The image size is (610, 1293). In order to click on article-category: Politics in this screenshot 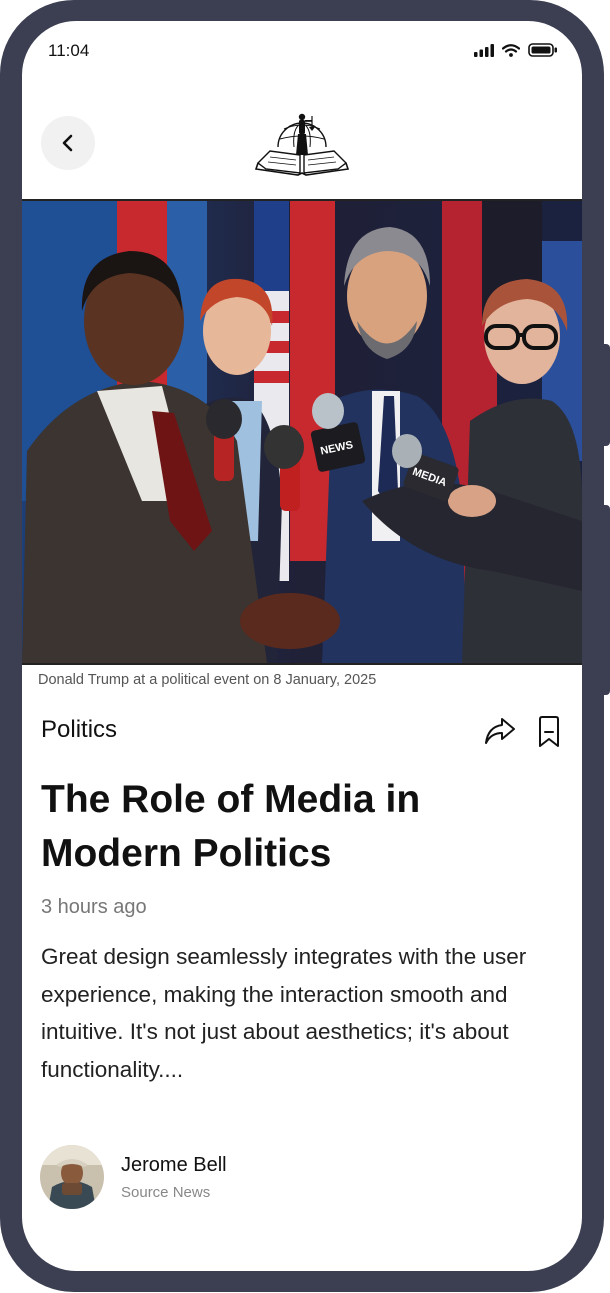, I will do `click(79, 730)`.